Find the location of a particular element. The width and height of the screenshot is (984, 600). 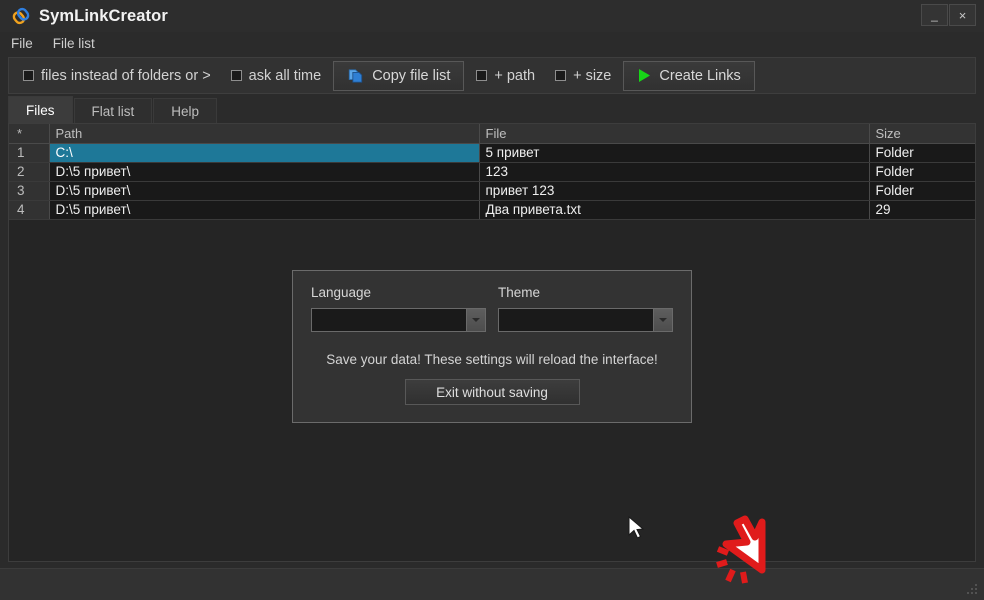

menu-item-file-list: File list is located at coordinates (74, 43).